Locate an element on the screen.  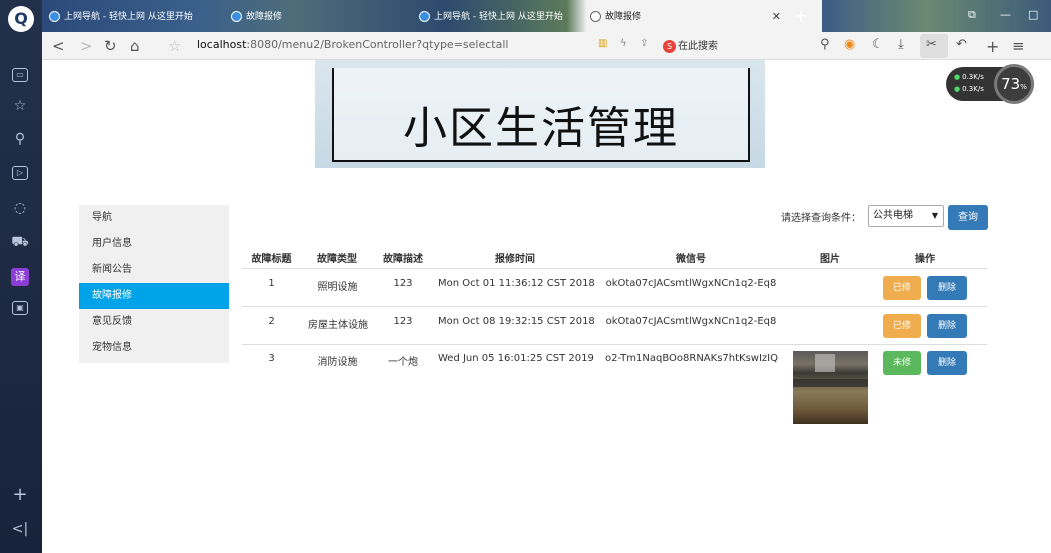
star-icon: ☆ is located at coordinates (20, 106).